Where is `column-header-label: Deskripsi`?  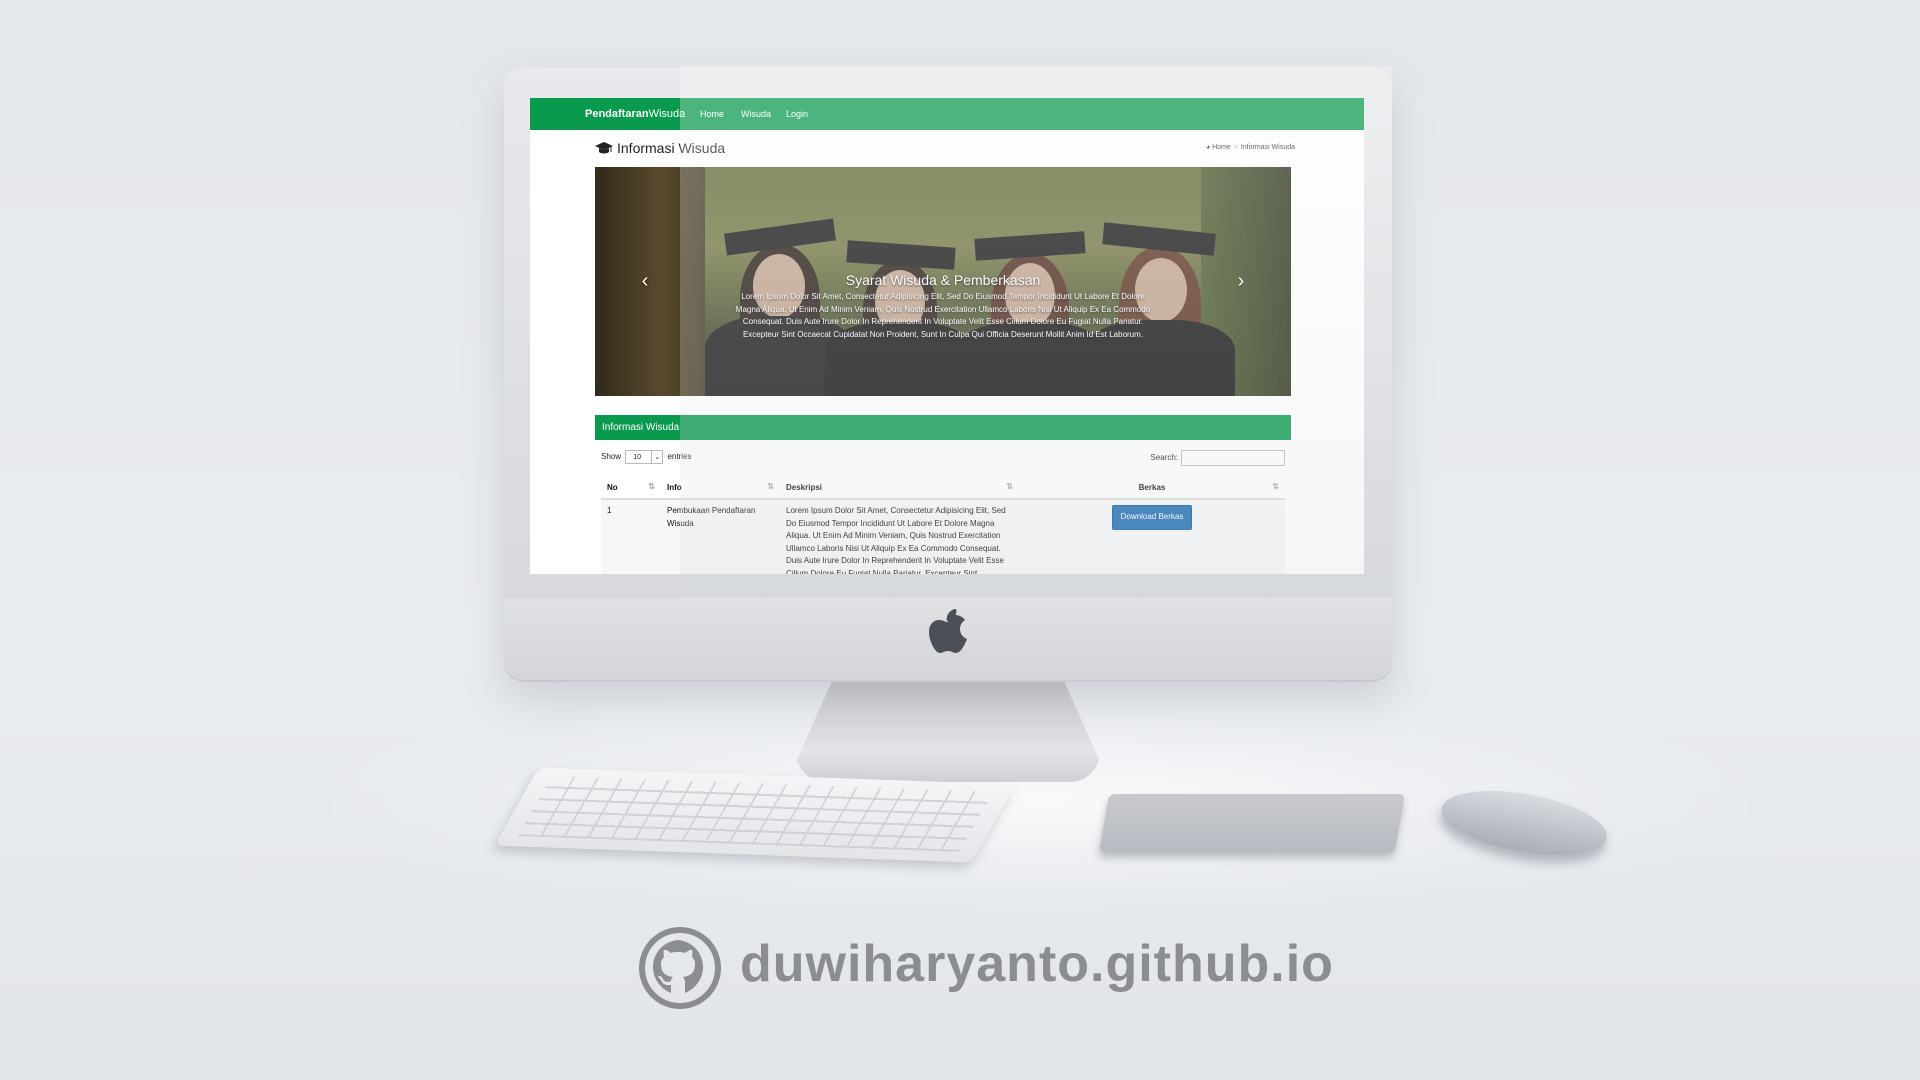
column-header-label: Deskripsi is located at coordinates (804, 487).